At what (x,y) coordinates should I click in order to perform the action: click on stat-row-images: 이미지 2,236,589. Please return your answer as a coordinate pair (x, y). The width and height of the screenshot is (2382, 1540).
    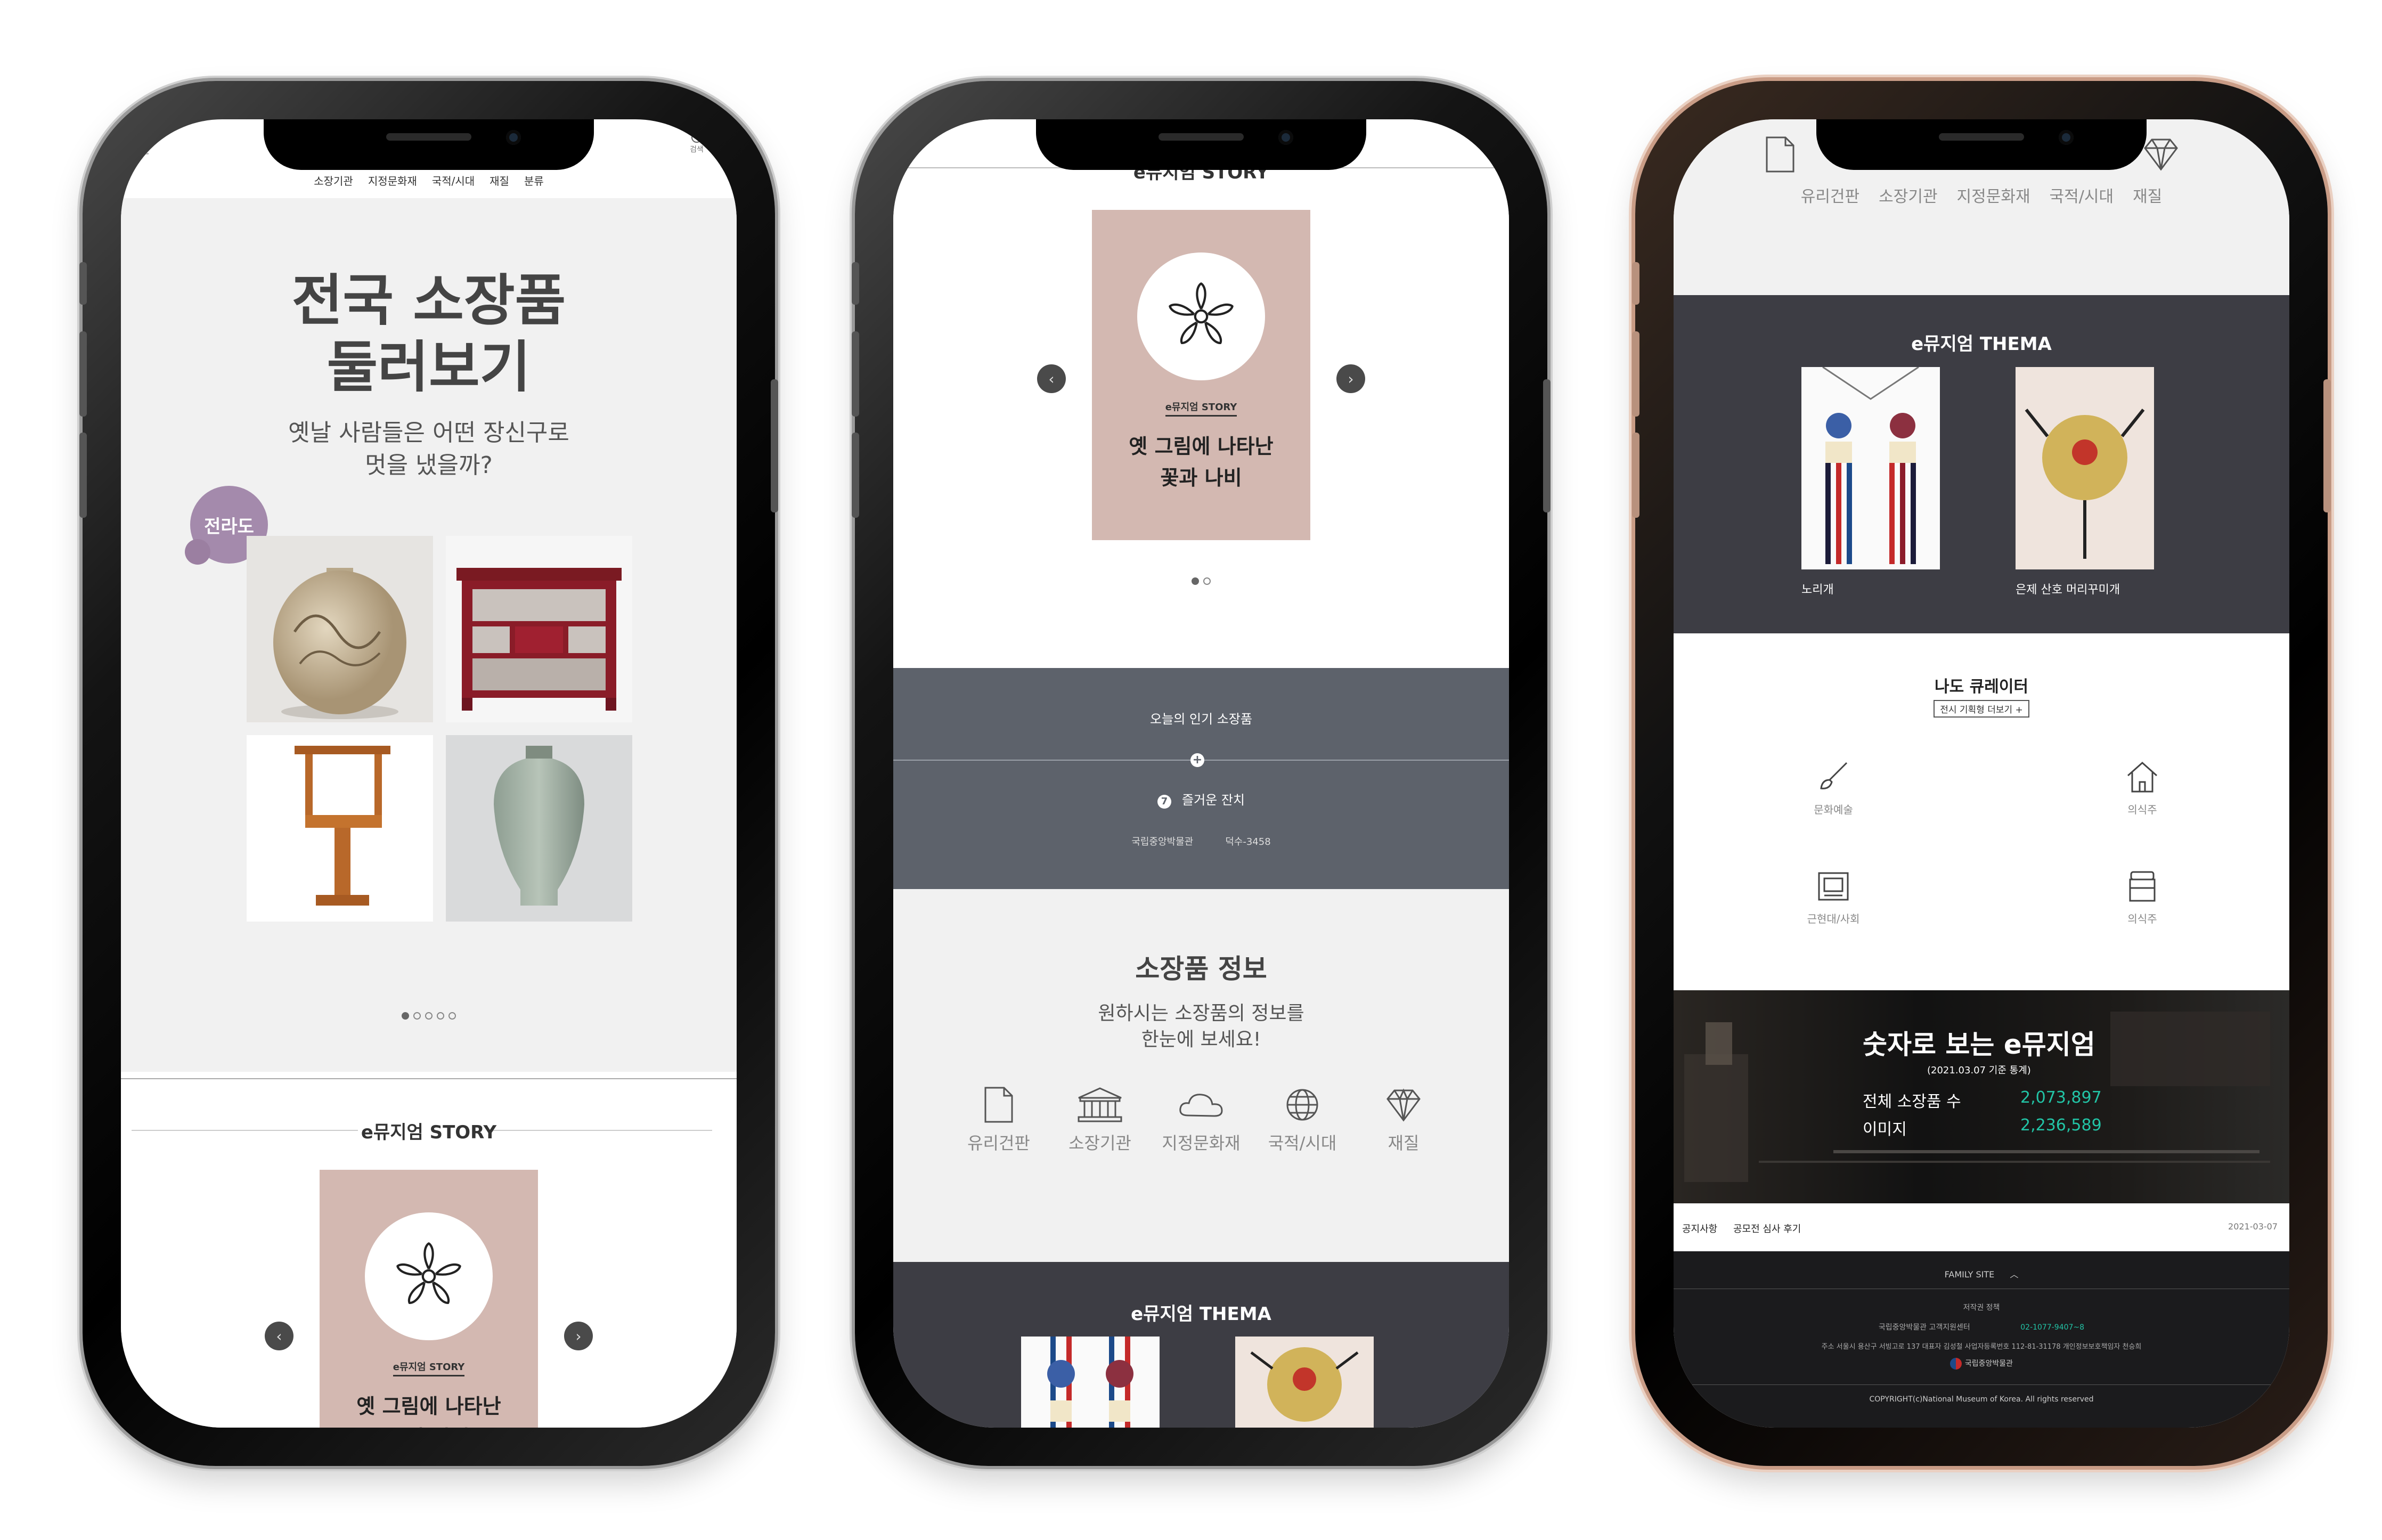
    Looking at the image, I should click on (1982, 1127).